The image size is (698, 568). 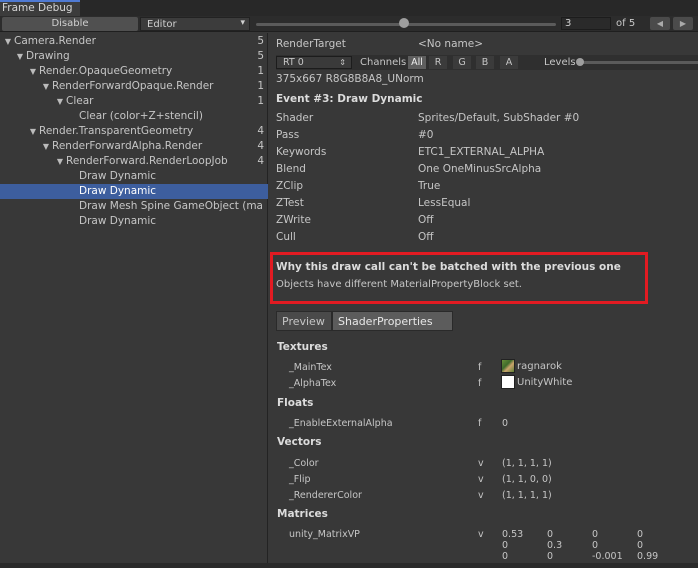 What do you see at coordinates (349, 99) in the screenshot?
I see `event-title: Event #3: Draw Dynamic` at bounding box center [349, 99].